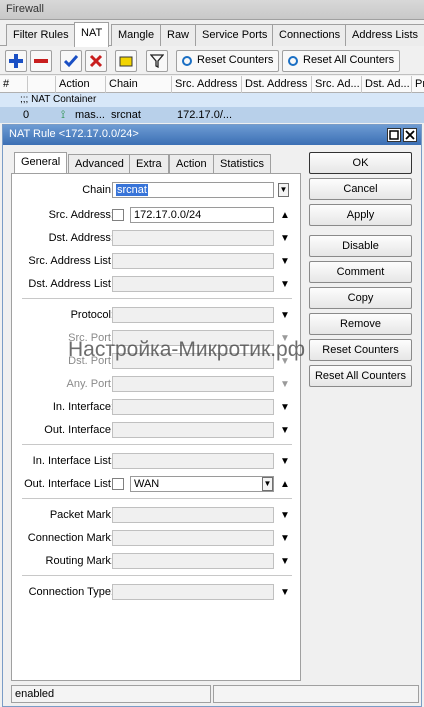  Describe the element at coordinates (360, 324) in the screenshot. I see `remove-button: Remove` at that location.